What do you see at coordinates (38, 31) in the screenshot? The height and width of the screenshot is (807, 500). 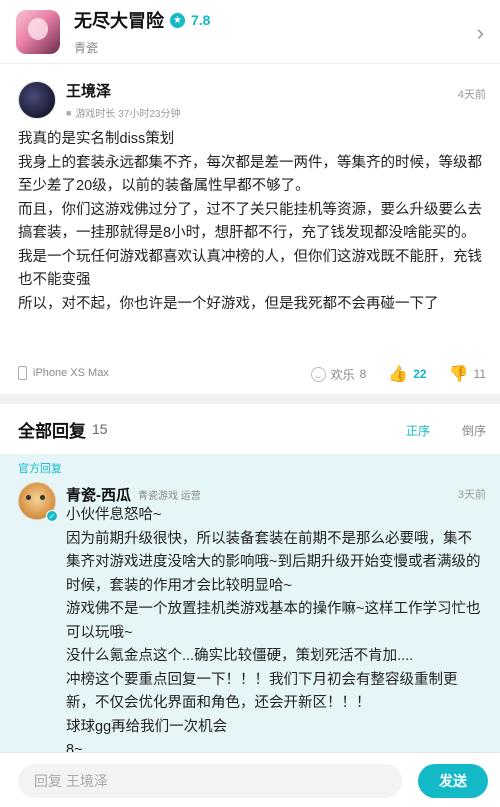 I see `game-icon` at bounding box center [38, 31].